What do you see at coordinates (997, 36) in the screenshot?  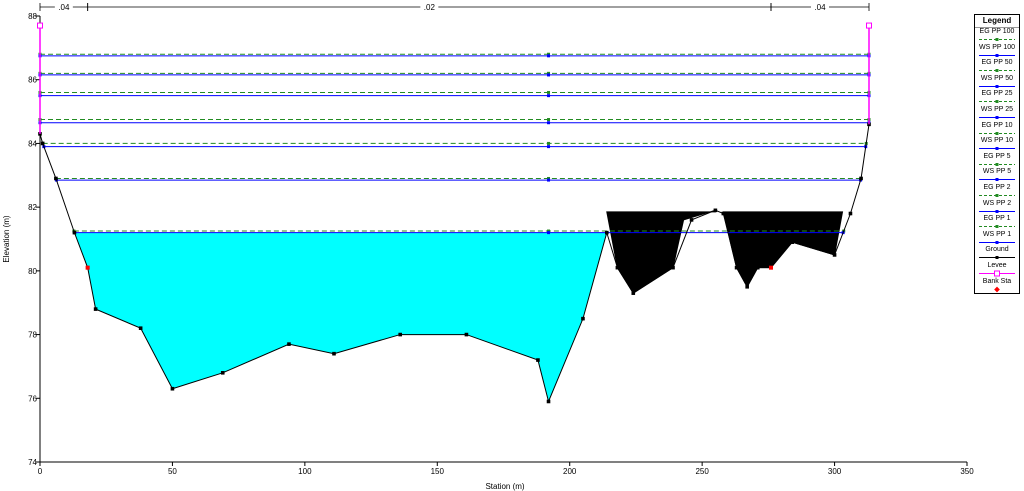 I see `legend-entry: EG PP 100` at bounding box center [997, 36].